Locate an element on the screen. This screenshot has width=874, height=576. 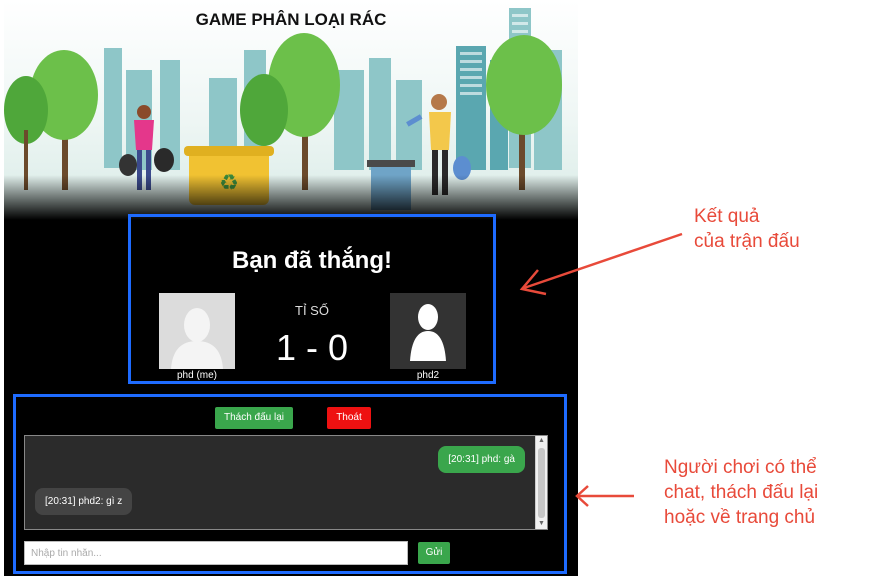
my-player-name: phd (me) is located at coordinates (196, 375).